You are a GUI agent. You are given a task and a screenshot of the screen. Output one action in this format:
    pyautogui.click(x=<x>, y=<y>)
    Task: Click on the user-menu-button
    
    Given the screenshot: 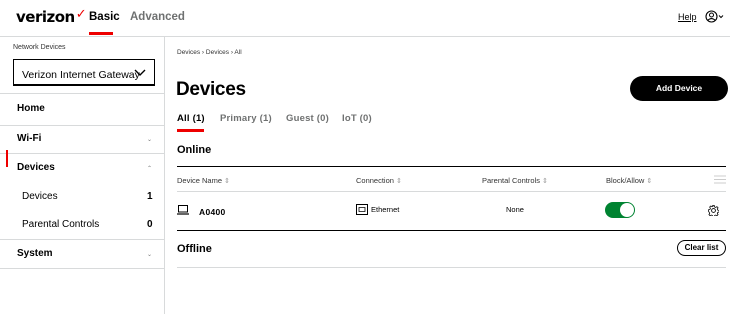 What is the action you would take?
    pyautogui.click(x=715, y=19)
    